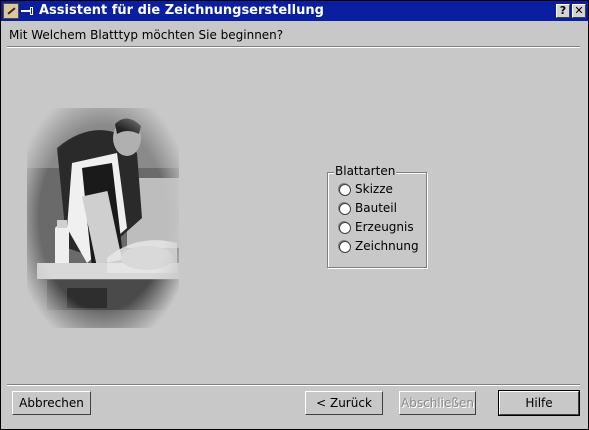 The height and width of the screenshot is (430, 589). I want to click on pin-icon, so click(28, 11).